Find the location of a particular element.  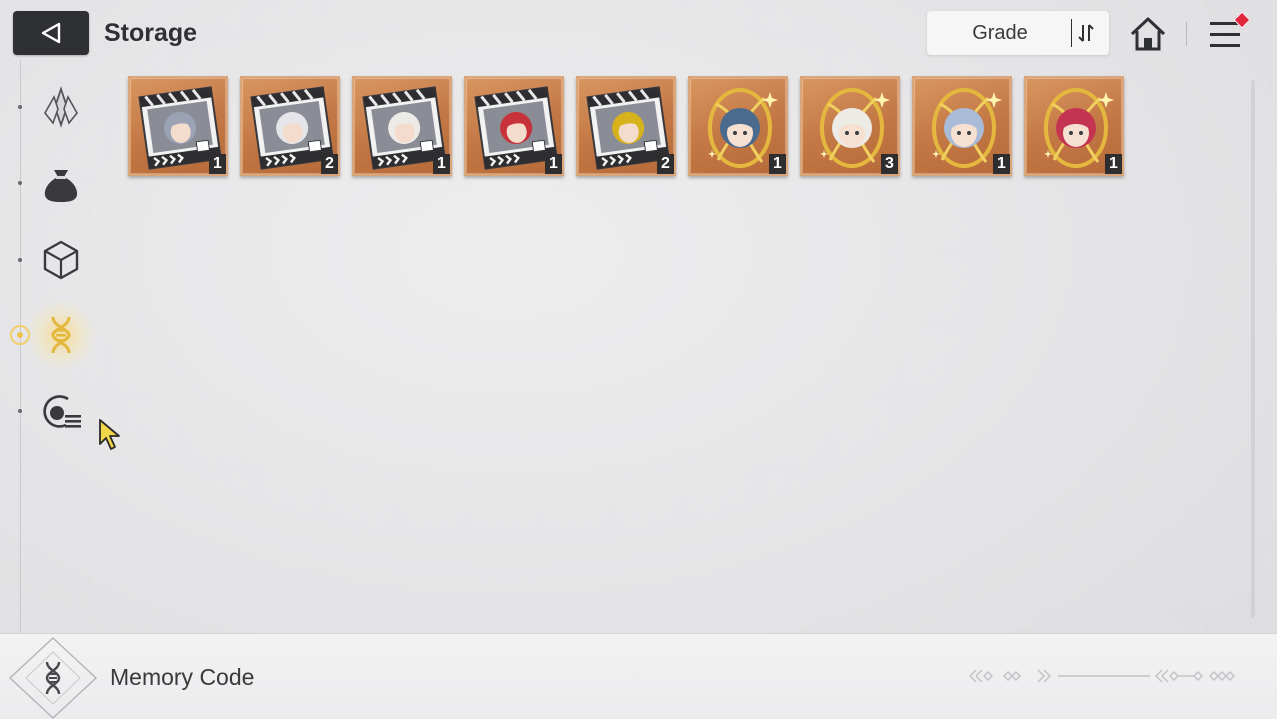

footer-section-label: Memory Code is located at coordinates (182, 677).